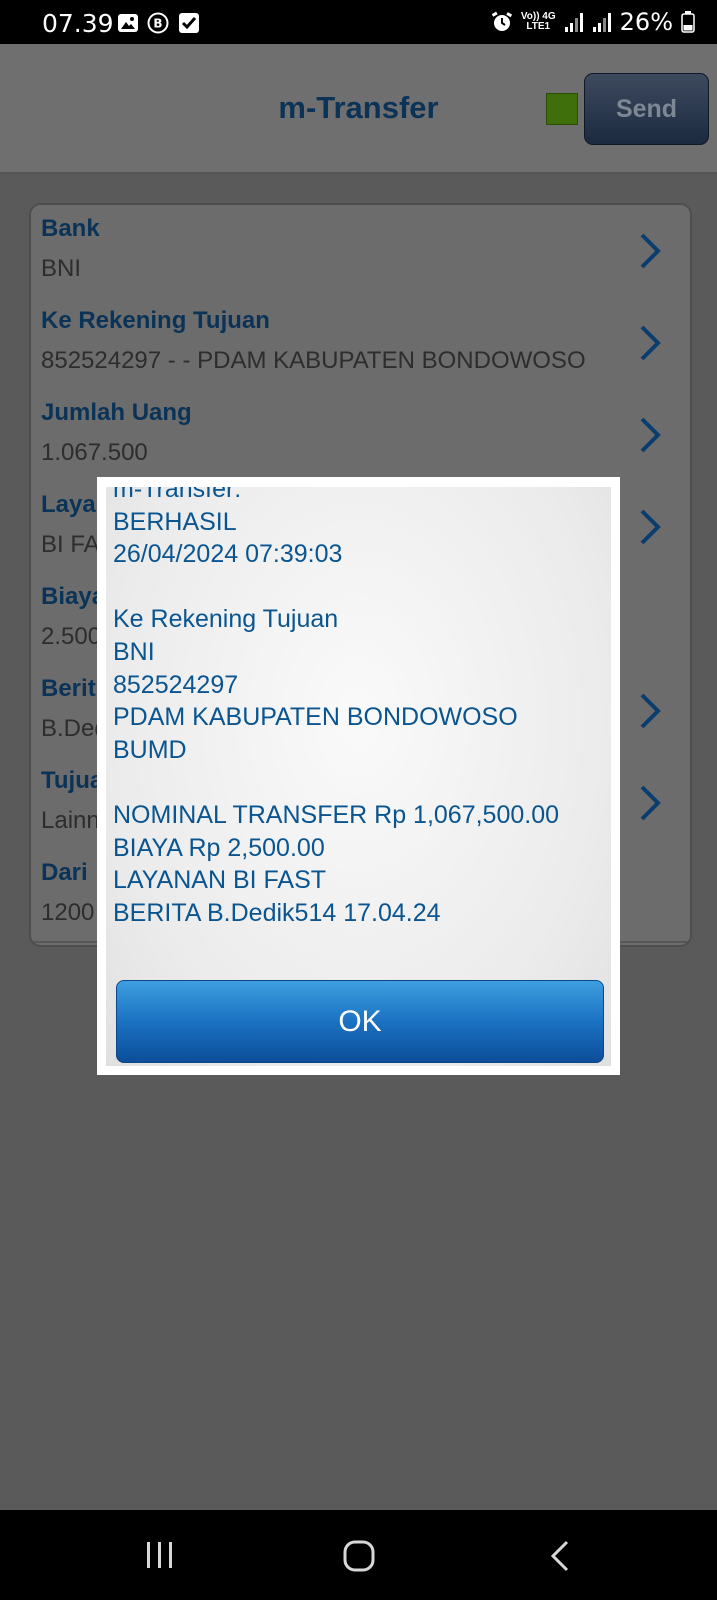 Image resolution: width=717 pixels, height=1600 pixels. What do you see at coordinates (688, 22) in the screenshot?
I see `battery-icon` at bounding box center [688, 22].